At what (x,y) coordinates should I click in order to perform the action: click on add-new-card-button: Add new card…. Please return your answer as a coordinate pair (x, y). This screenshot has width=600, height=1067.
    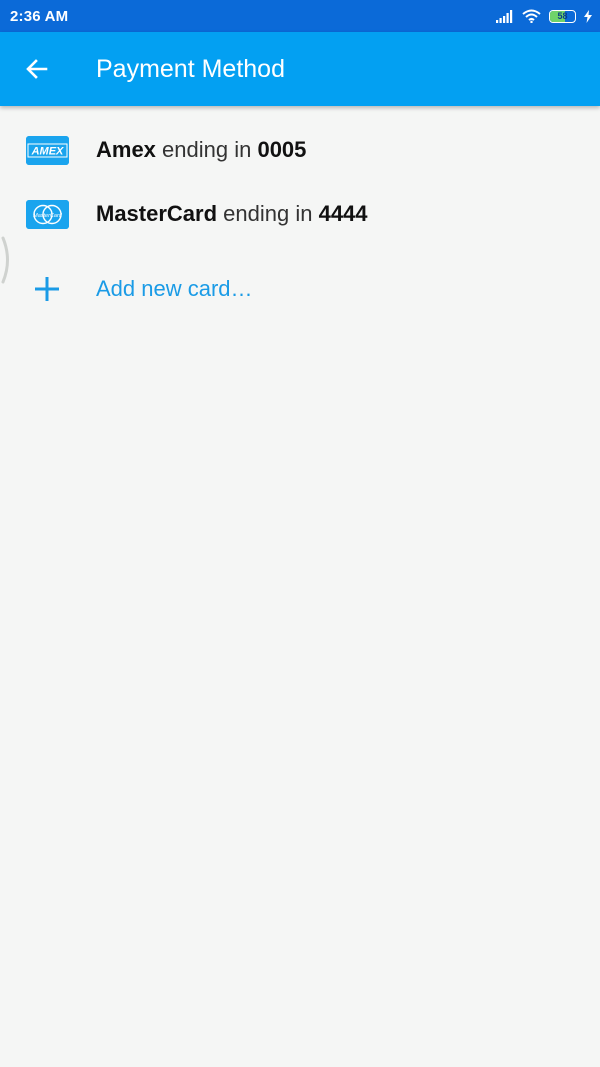
    Looking at the image, I should click on (300, 288).